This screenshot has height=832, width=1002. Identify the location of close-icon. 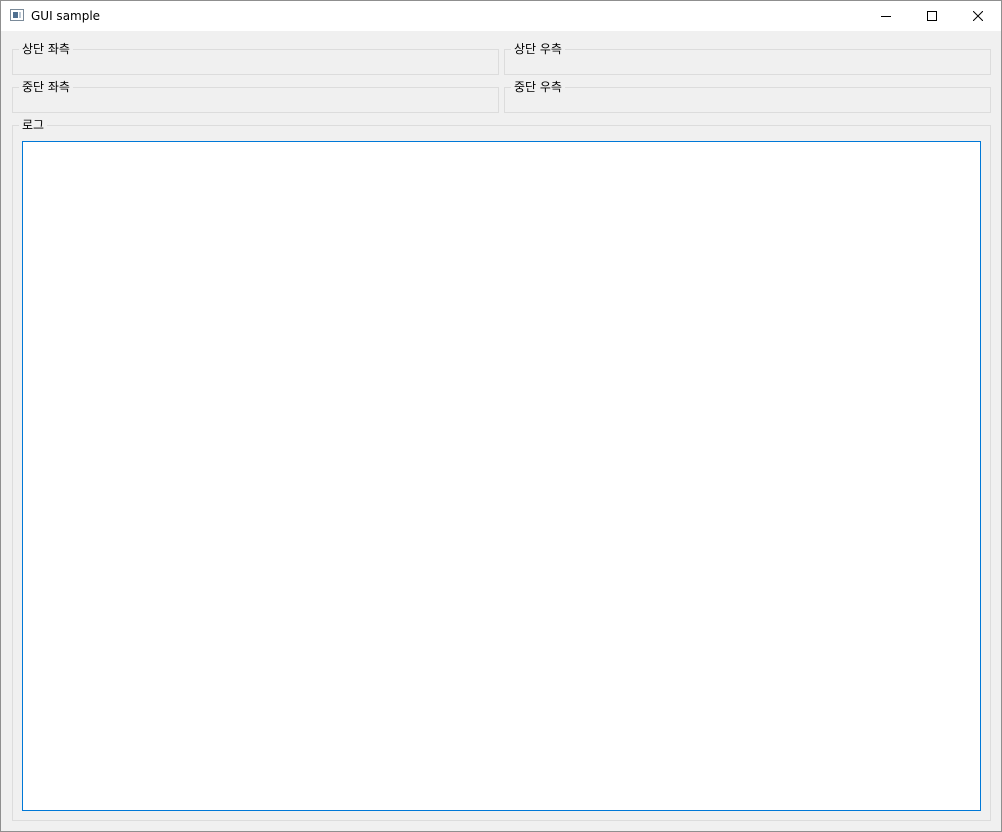
(978, 16).